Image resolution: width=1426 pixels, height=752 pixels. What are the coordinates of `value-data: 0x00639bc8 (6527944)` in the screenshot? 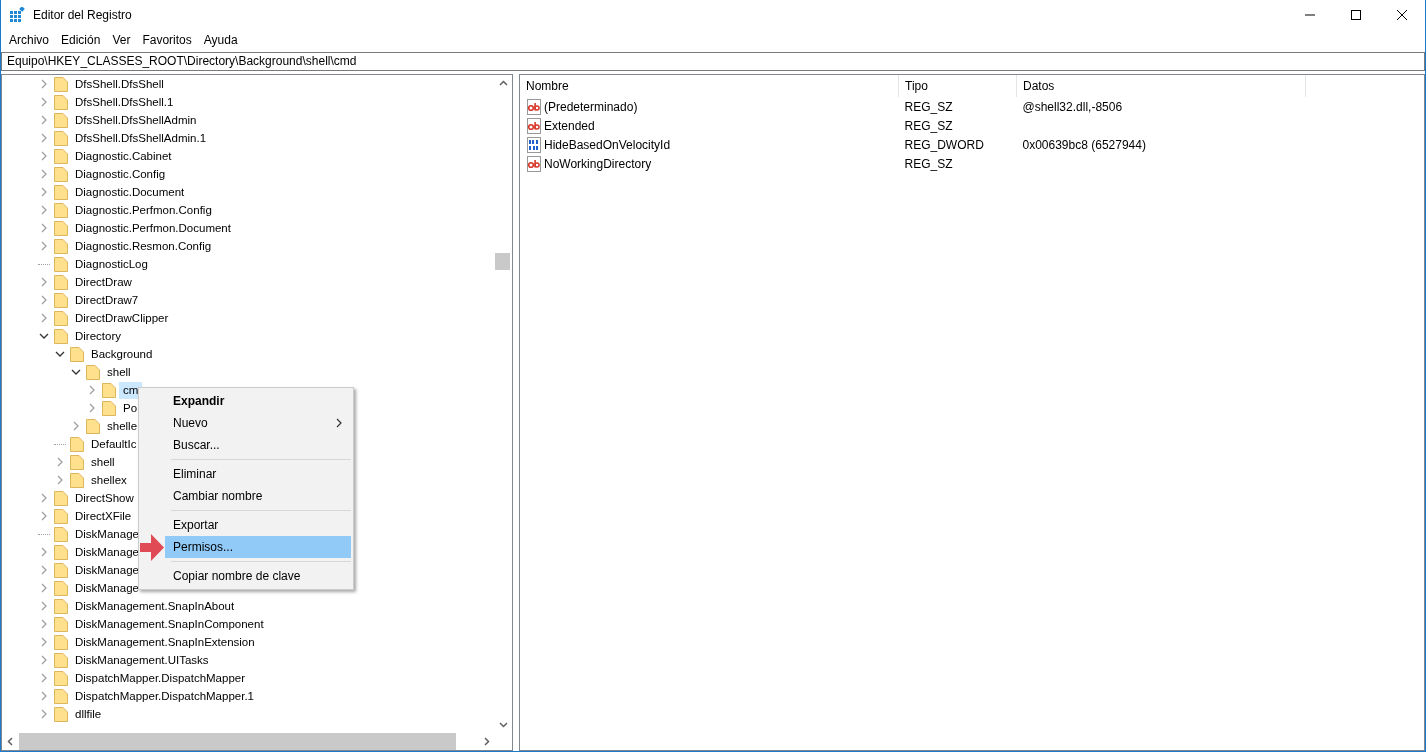 It's located at (1084, 144).